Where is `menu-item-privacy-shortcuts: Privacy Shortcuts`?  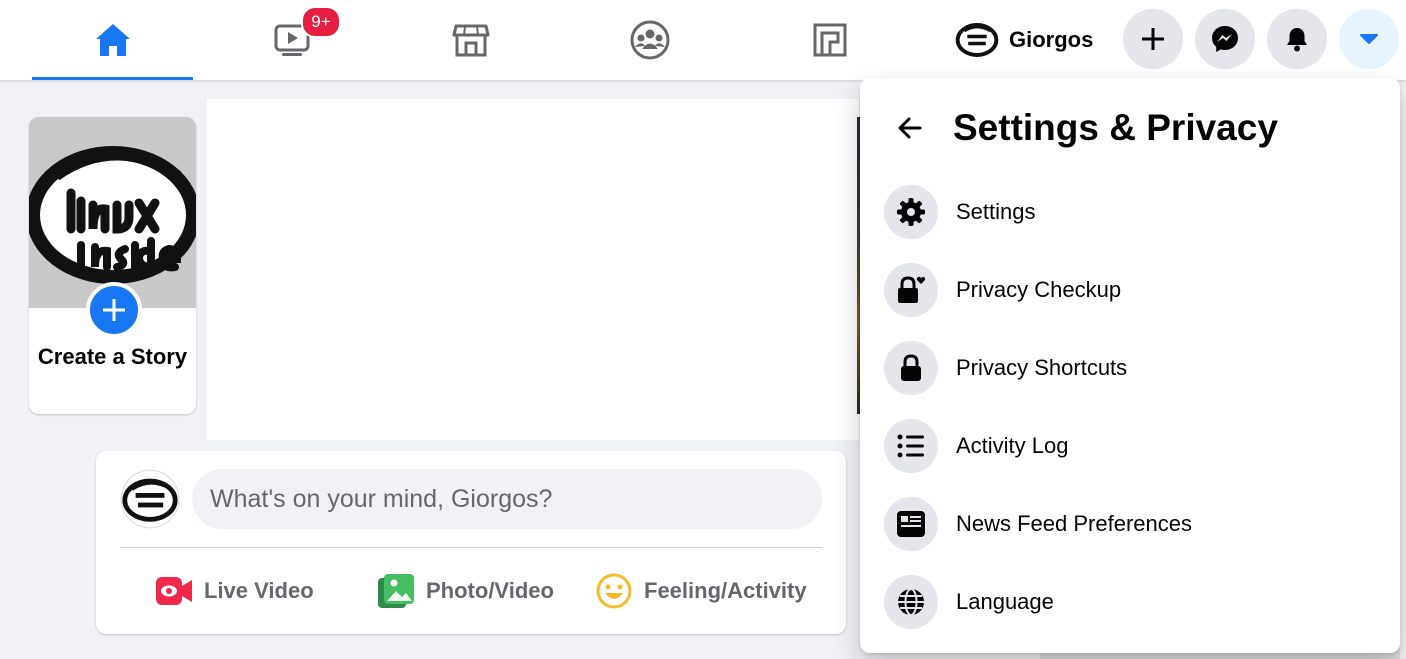
menu-item-privacy-shortcuts: Privacy Shortcuts is located at coordinates (1130, 368).